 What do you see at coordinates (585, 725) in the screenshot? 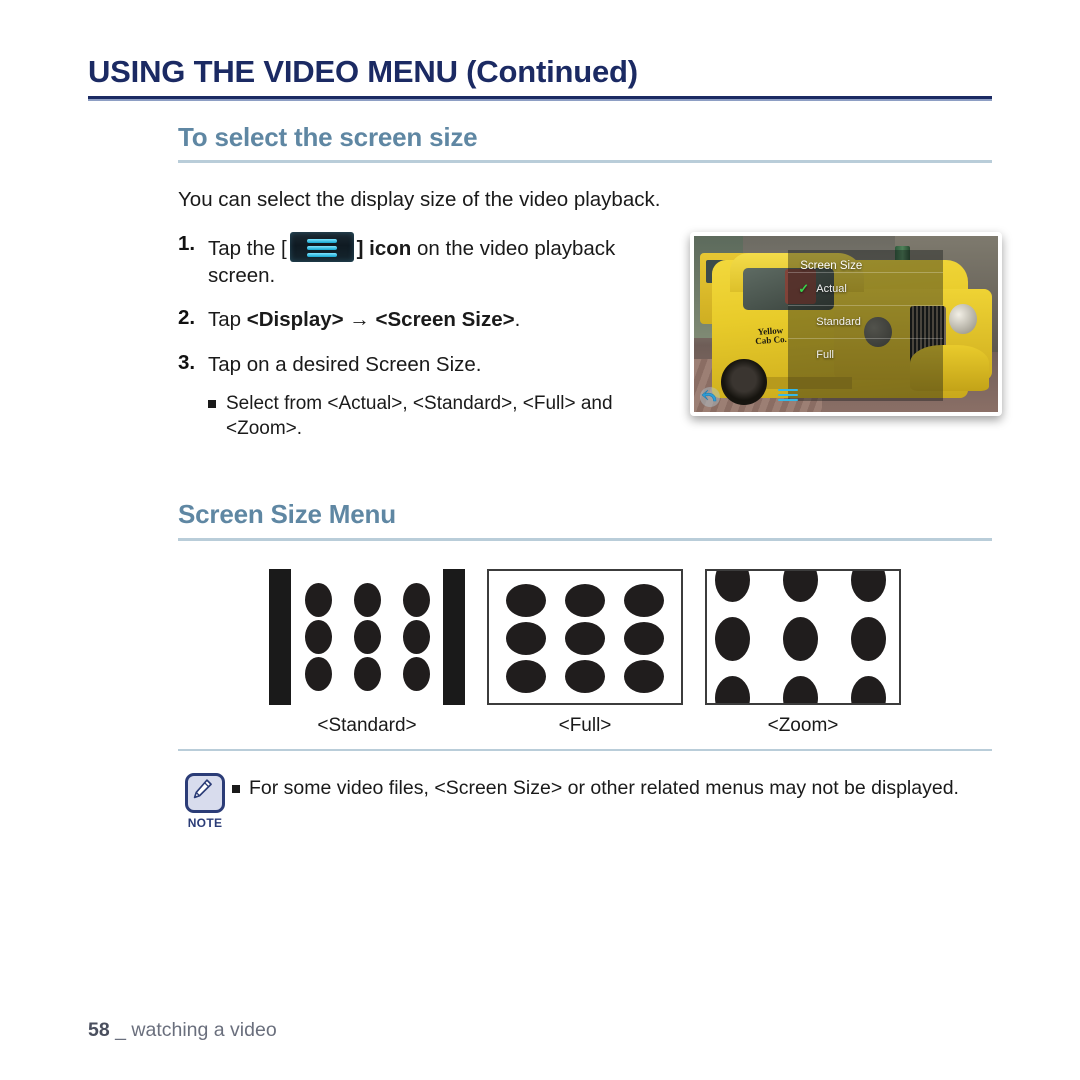
I see `diagram-full-label: <Full>` at bounding box center [585, 725].